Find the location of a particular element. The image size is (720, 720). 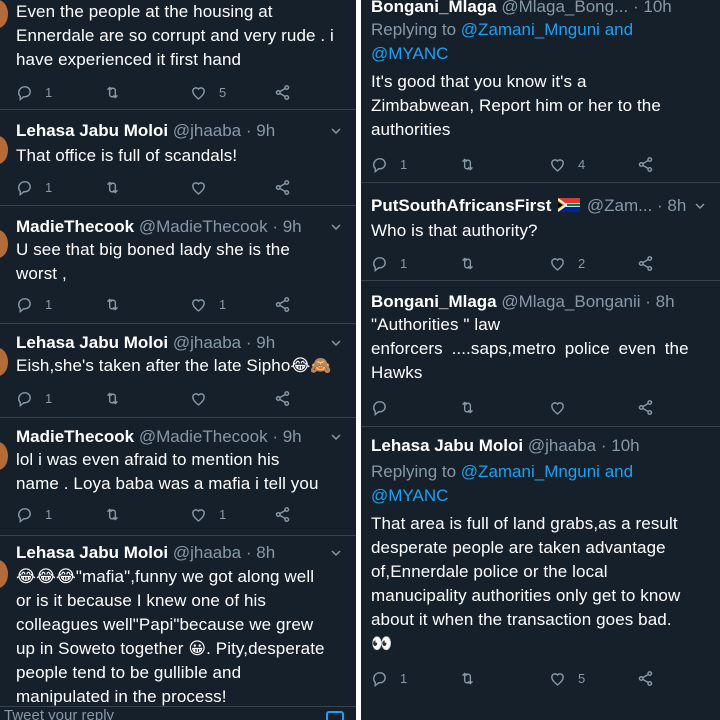

heart-icon is located at coordinates (557, 408).